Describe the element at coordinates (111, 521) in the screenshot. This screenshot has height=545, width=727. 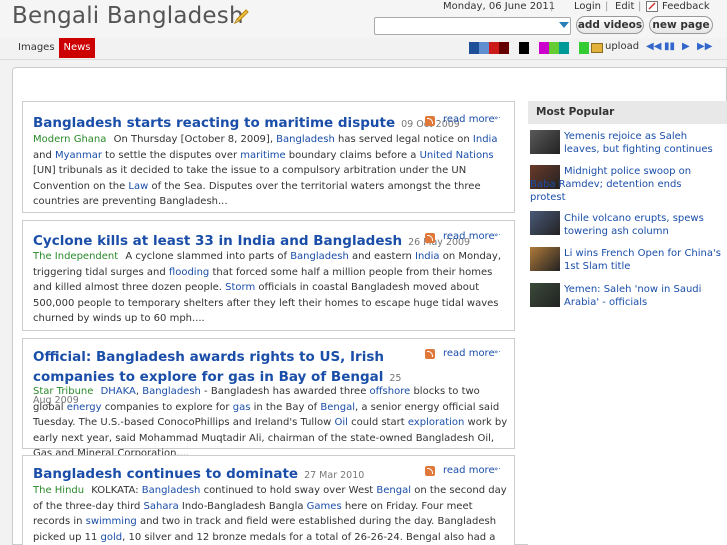
I see `keyword-link: swimming` at that location.